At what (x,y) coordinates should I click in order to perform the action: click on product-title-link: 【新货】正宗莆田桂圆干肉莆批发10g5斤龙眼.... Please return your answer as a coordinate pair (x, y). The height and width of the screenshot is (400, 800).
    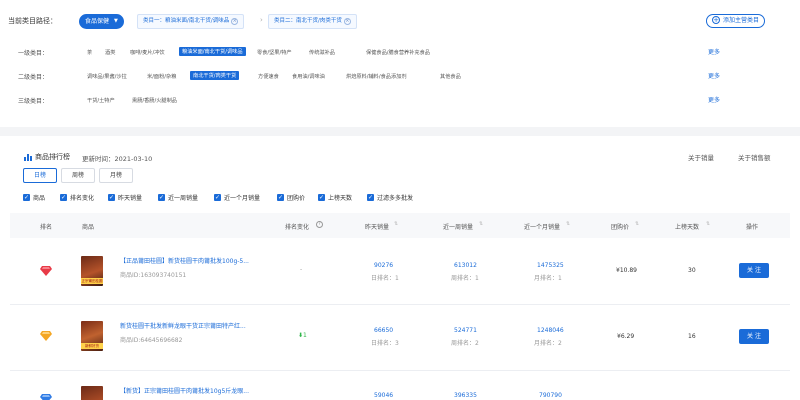
    Looking at the image, I should click on (184, 390).